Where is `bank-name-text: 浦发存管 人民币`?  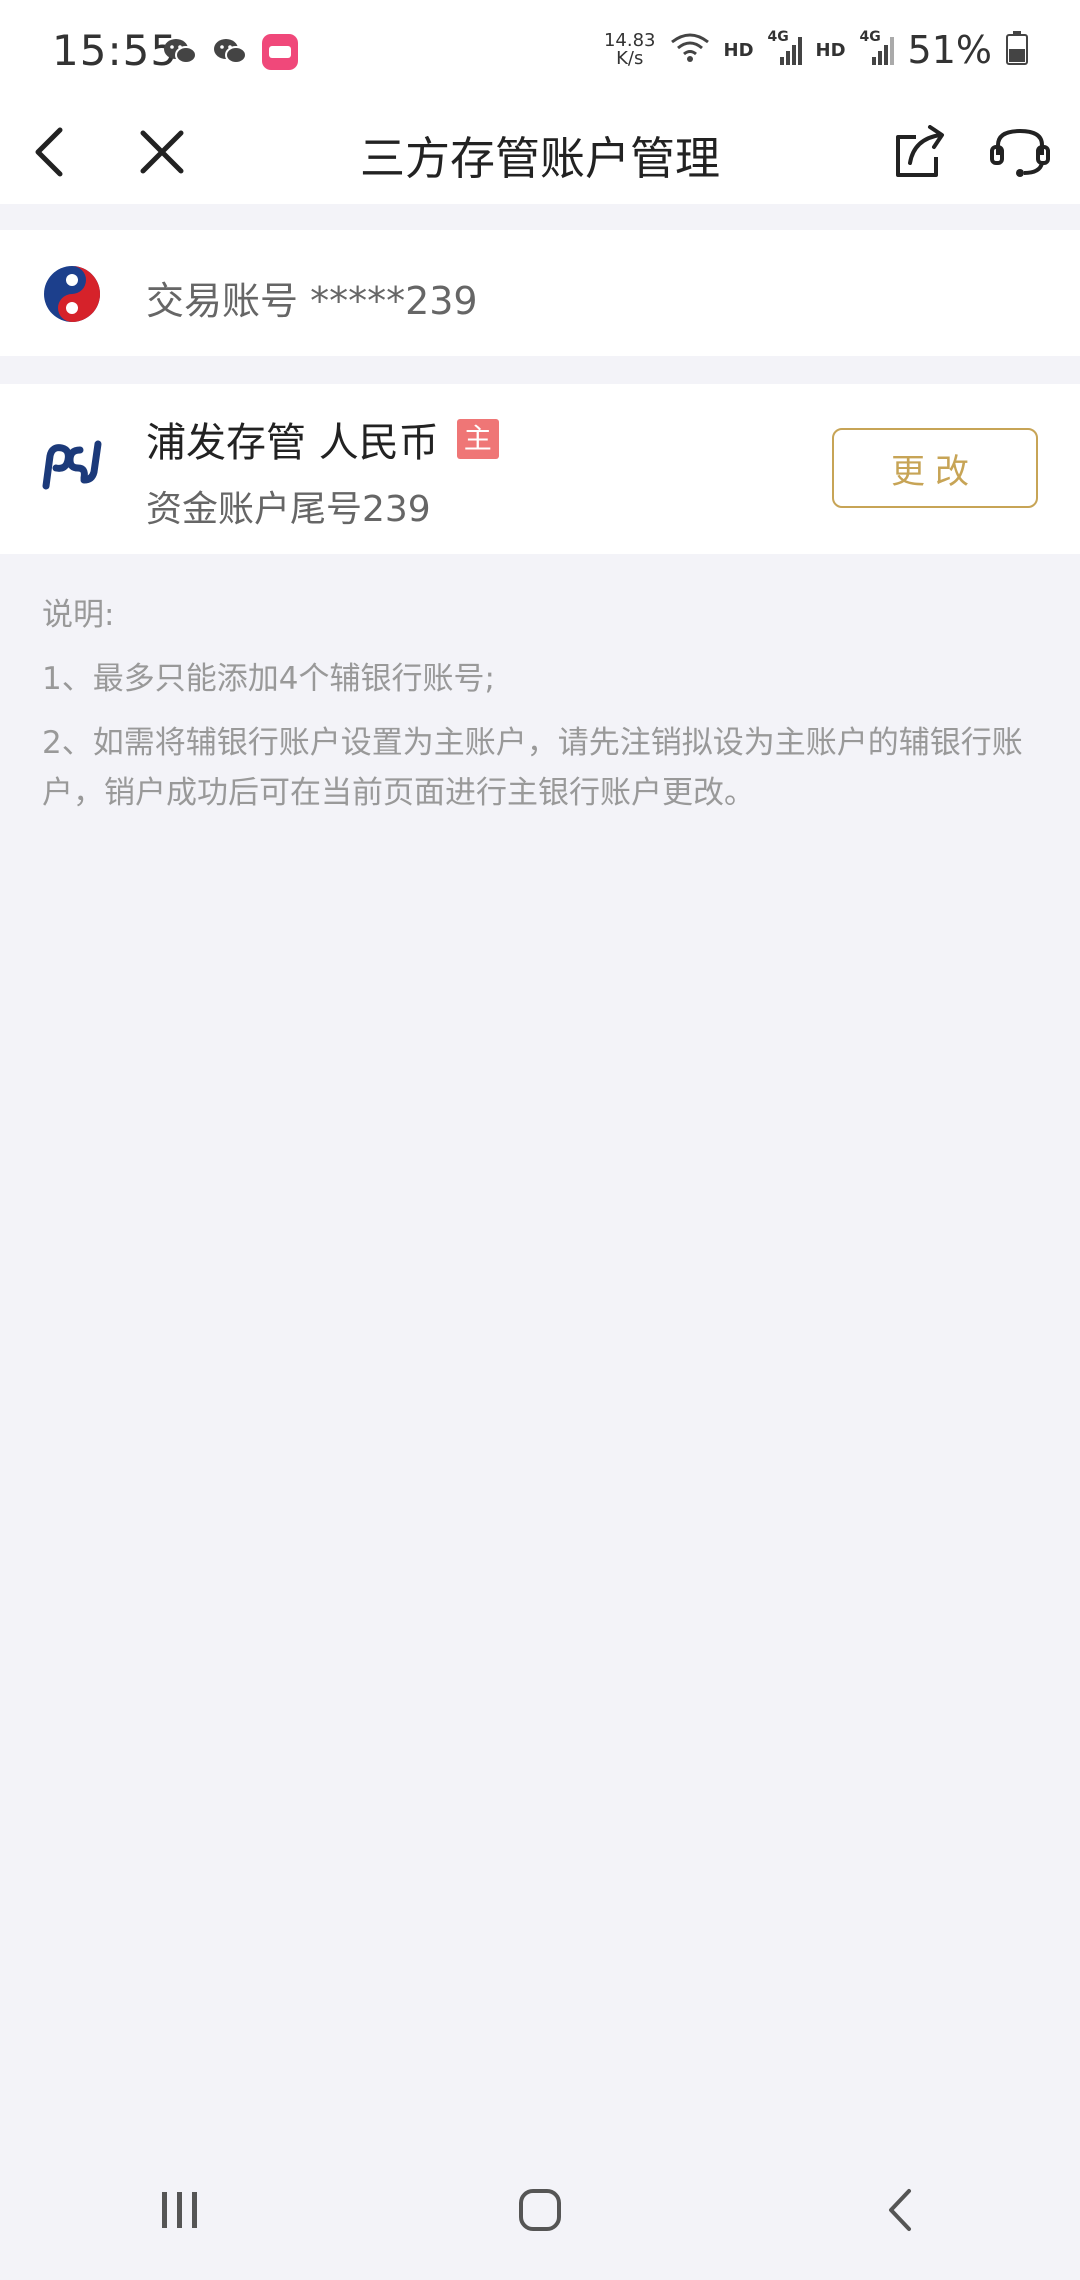 bank-name-text: 浦发存管 人民币 is located at coordinates (292, 443).